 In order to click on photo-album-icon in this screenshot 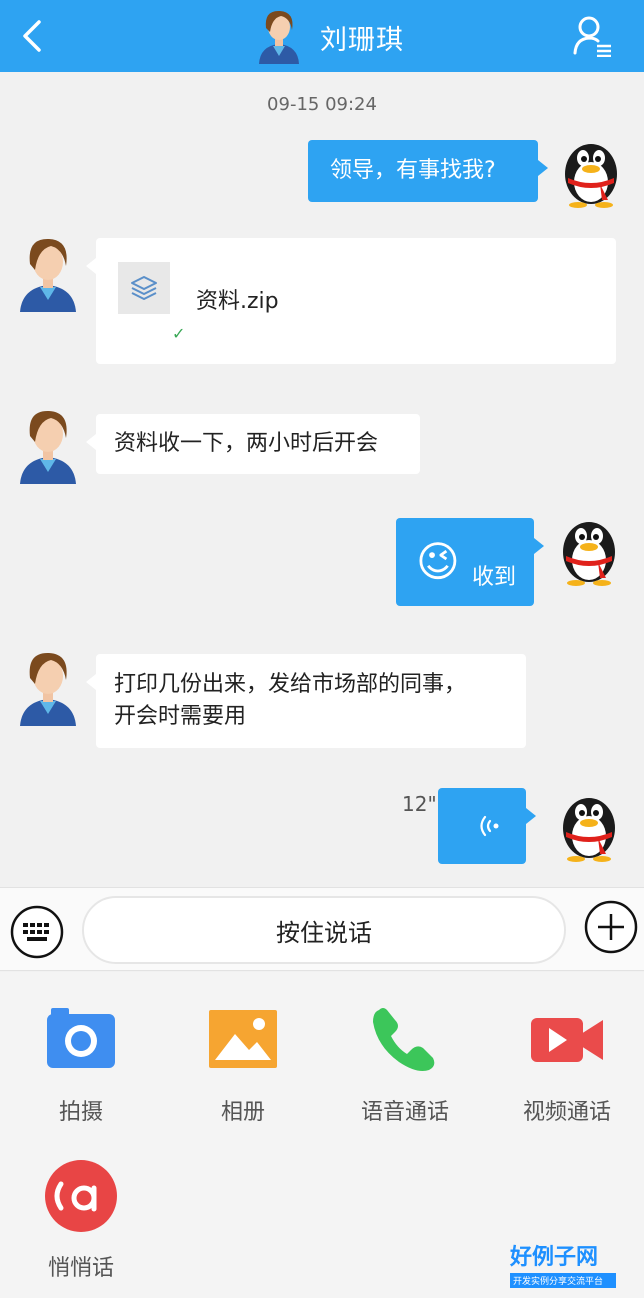, I will do `click(243, 1039)`.